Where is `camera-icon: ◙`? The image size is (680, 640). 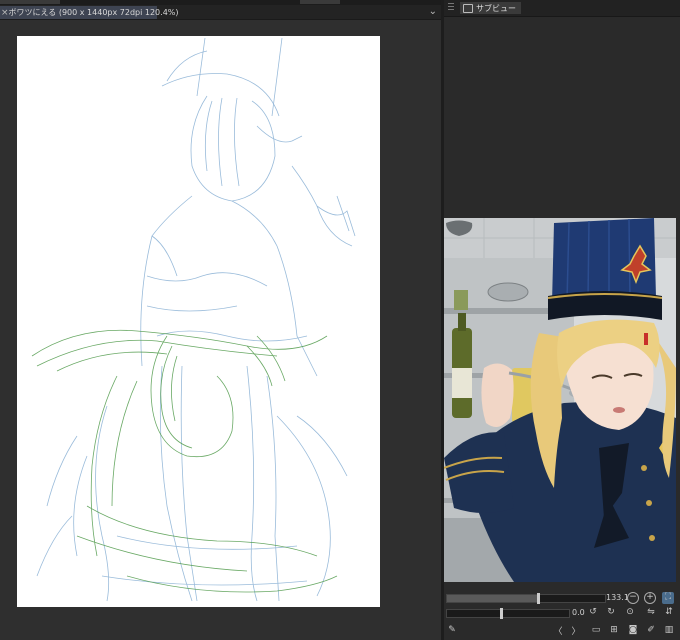 camera-icon: ◙ is located at coordinates (633, 630).